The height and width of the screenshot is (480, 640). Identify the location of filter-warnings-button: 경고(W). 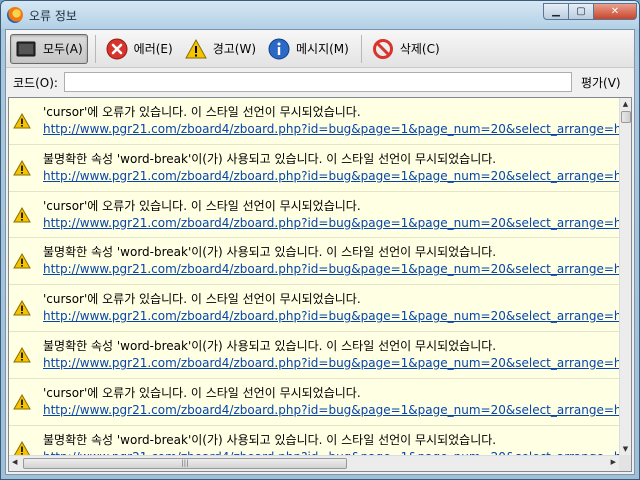
(220, 49).